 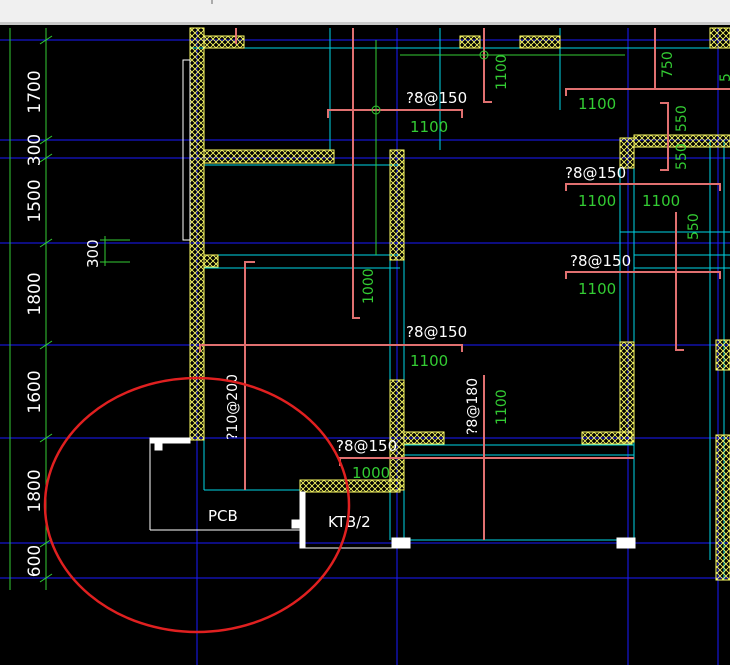 What do you see at coordinates (724, 77) in the screenshot?
I see `vertical-label-j: 5` at bounding box center [724, 77].